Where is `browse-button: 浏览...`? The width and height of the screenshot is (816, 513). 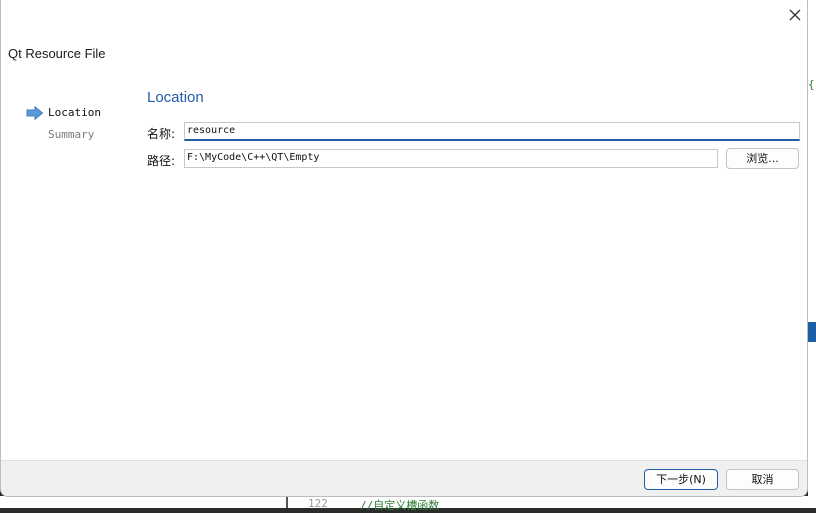
browse-button: 浏览... is located at coordinates (762, 158).